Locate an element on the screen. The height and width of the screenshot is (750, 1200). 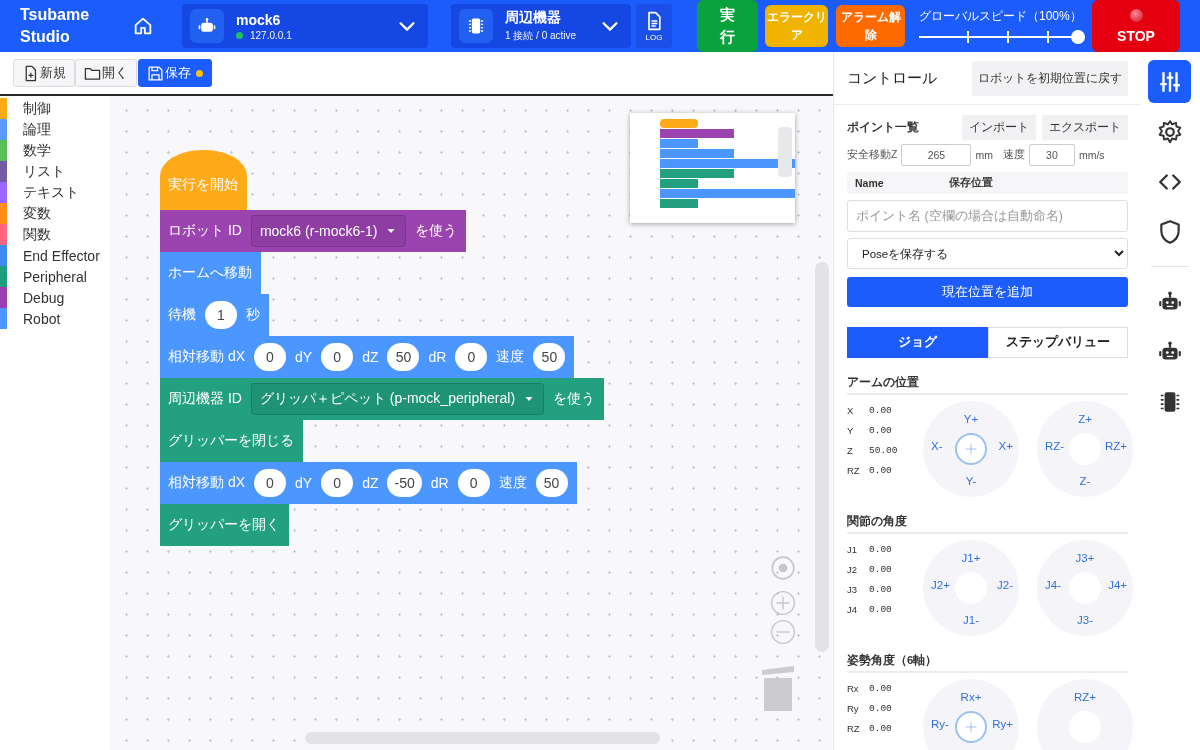
reset-position-button: ロボットを初期位置に戻す is located at coordinates (1050, 78).